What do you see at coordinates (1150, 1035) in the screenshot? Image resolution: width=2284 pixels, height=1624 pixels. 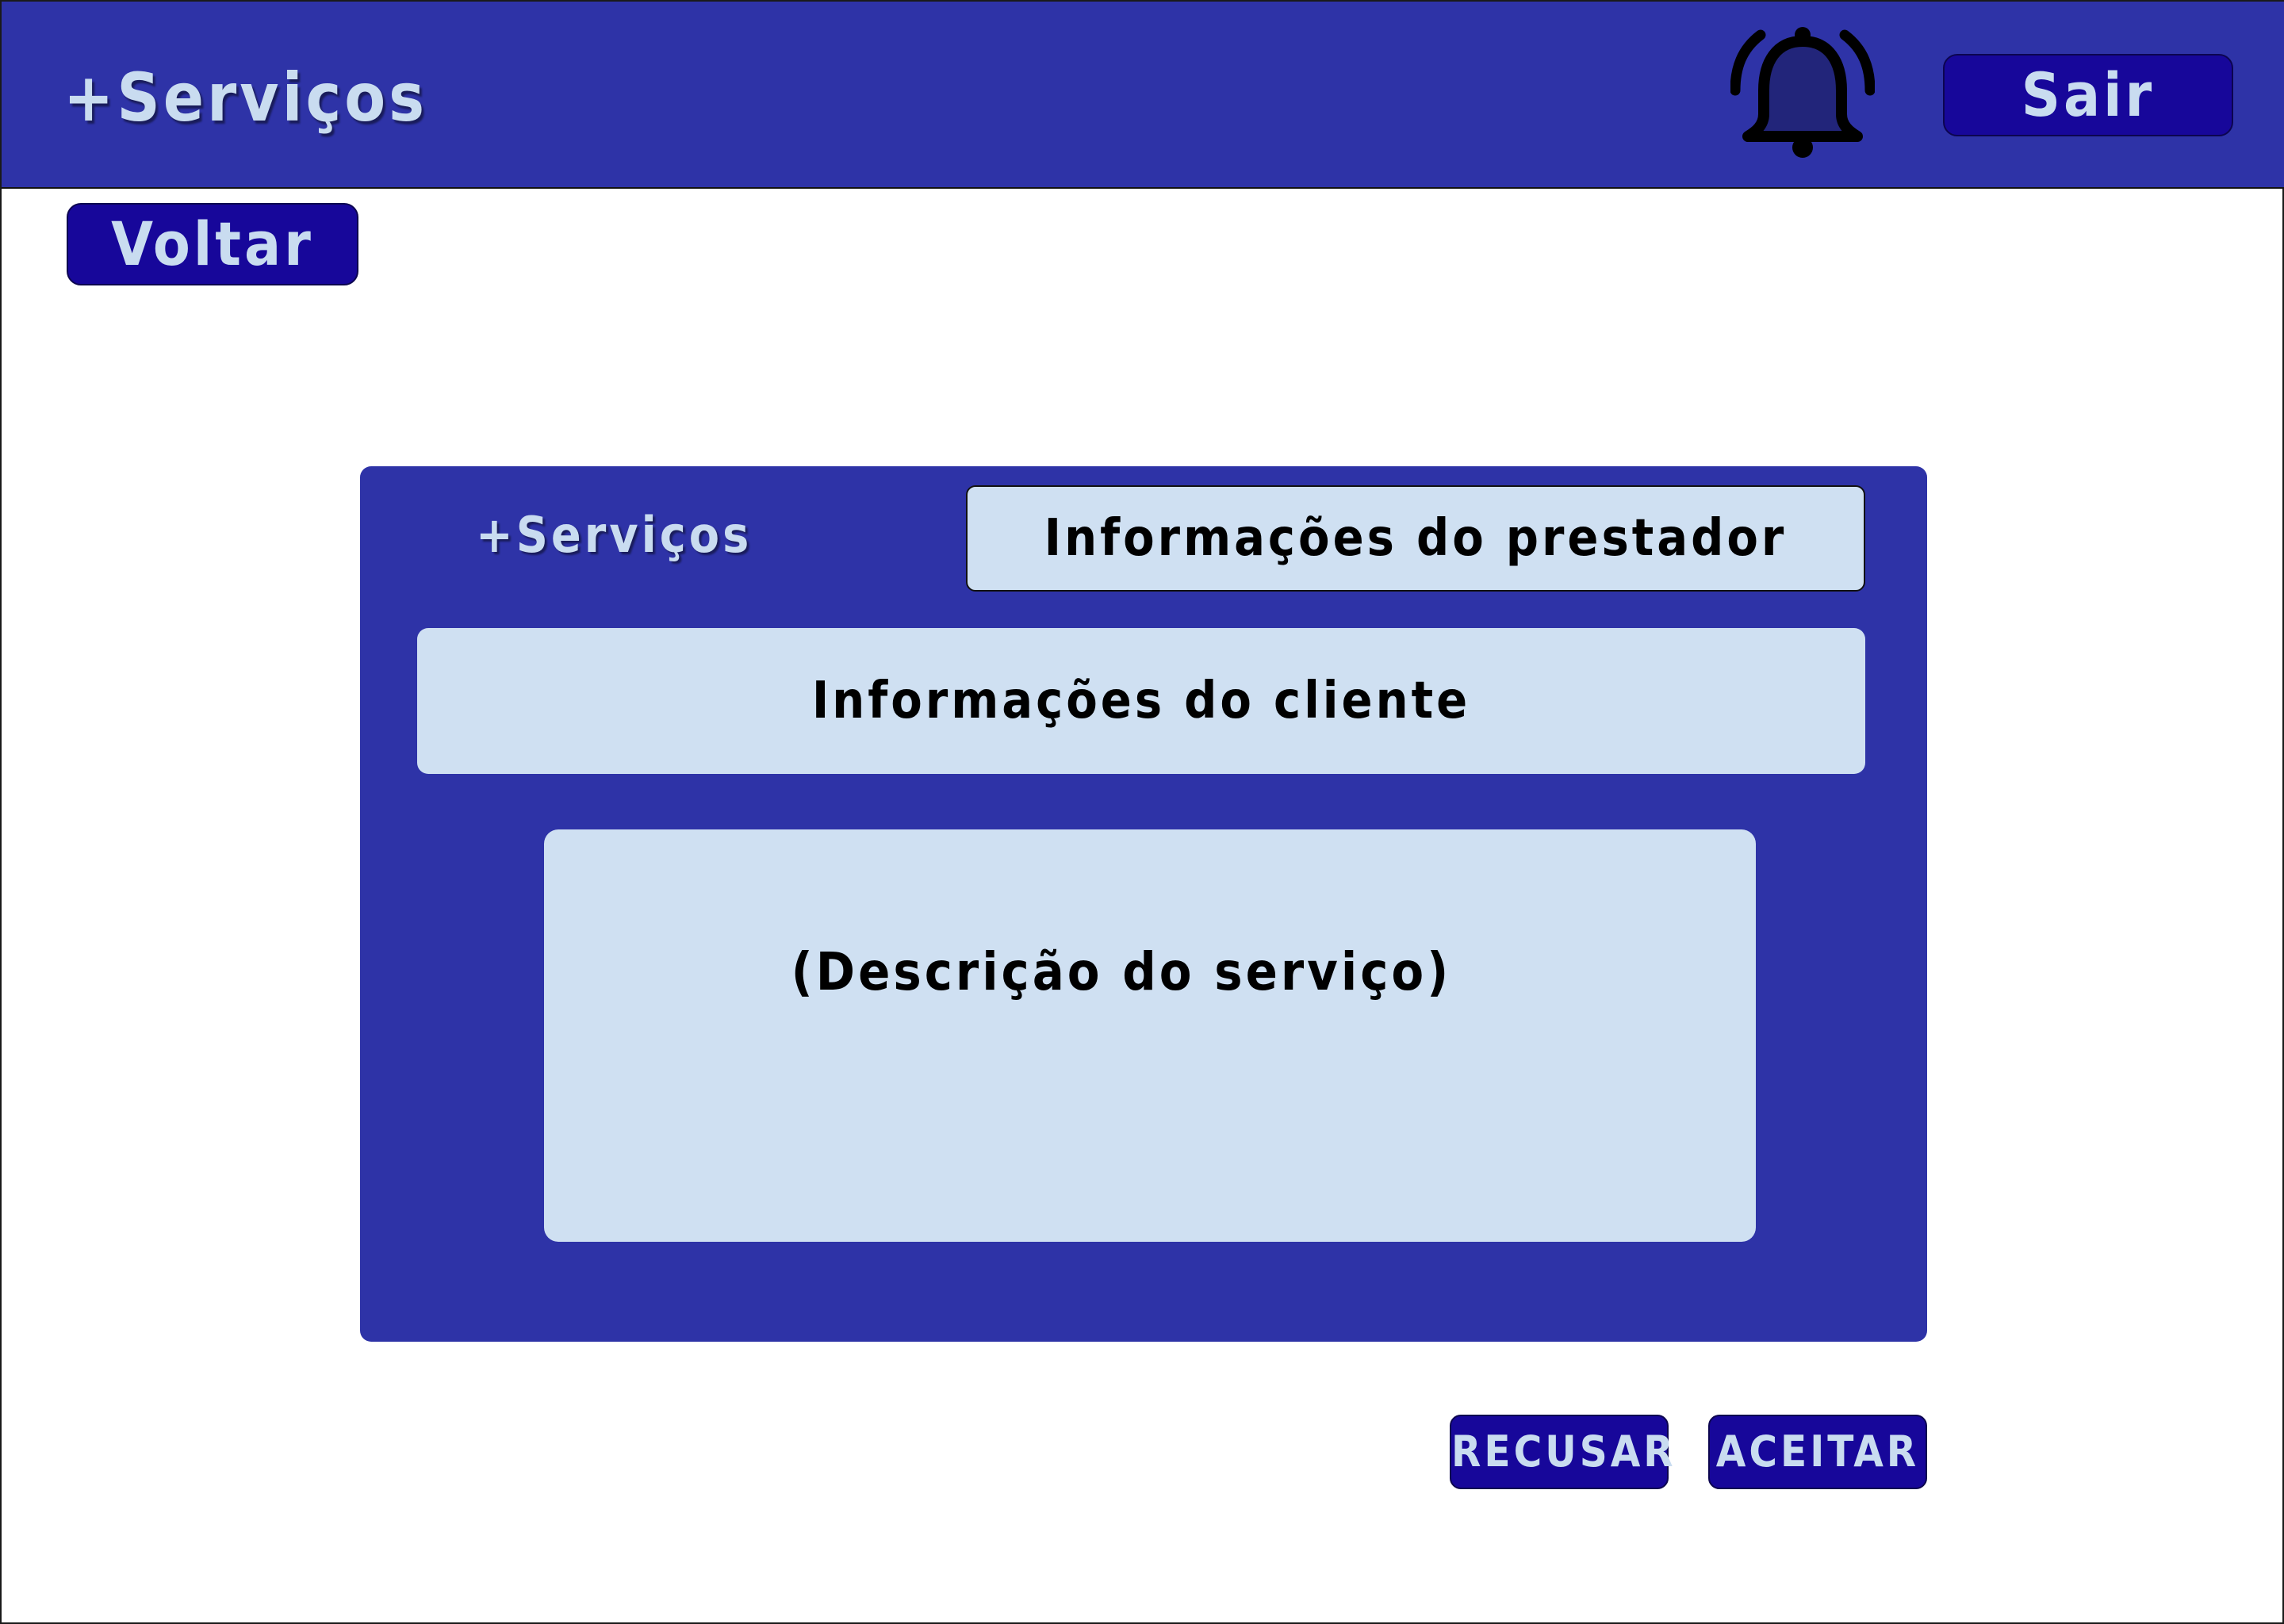 I see `service-description-box: (Descrição do serviço)` at bounding box center [1150, 1035].